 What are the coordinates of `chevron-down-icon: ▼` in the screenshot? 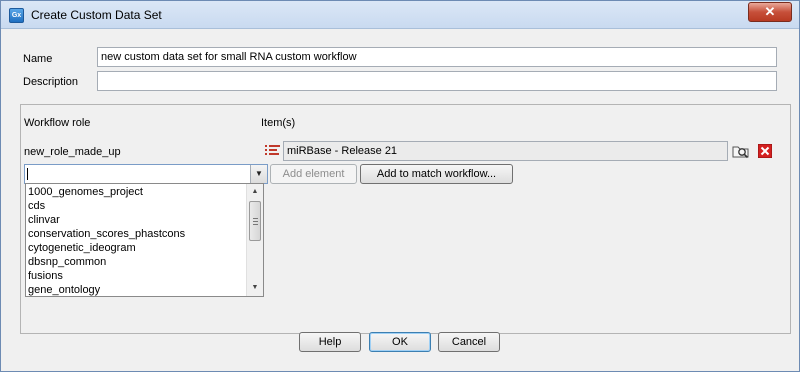 It's located at (258, 174).